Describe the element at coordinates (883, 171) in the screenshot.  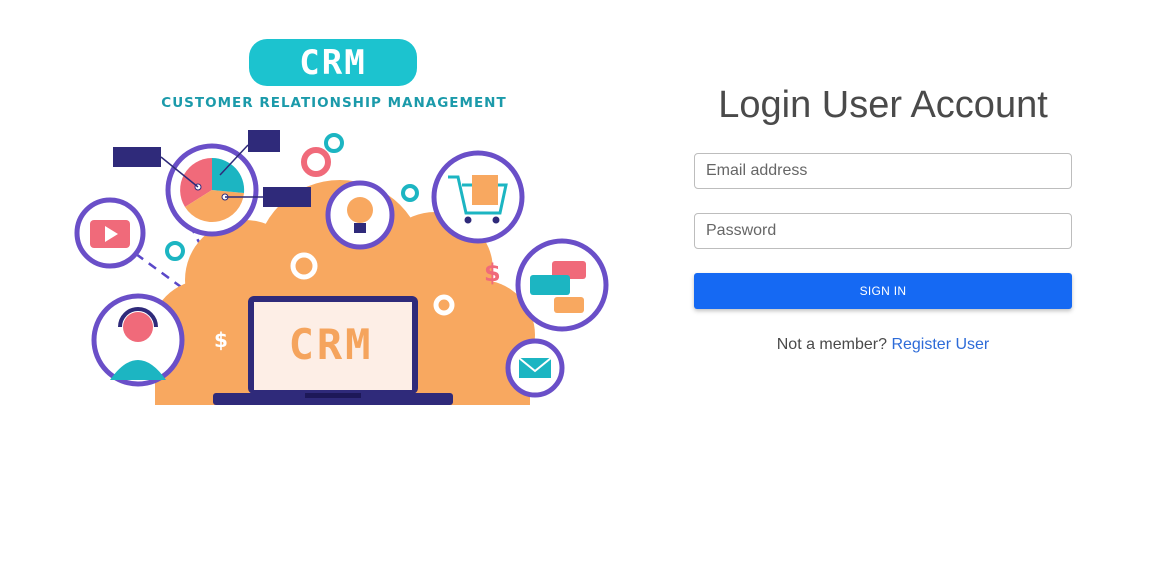
I see `email-field` at that location.